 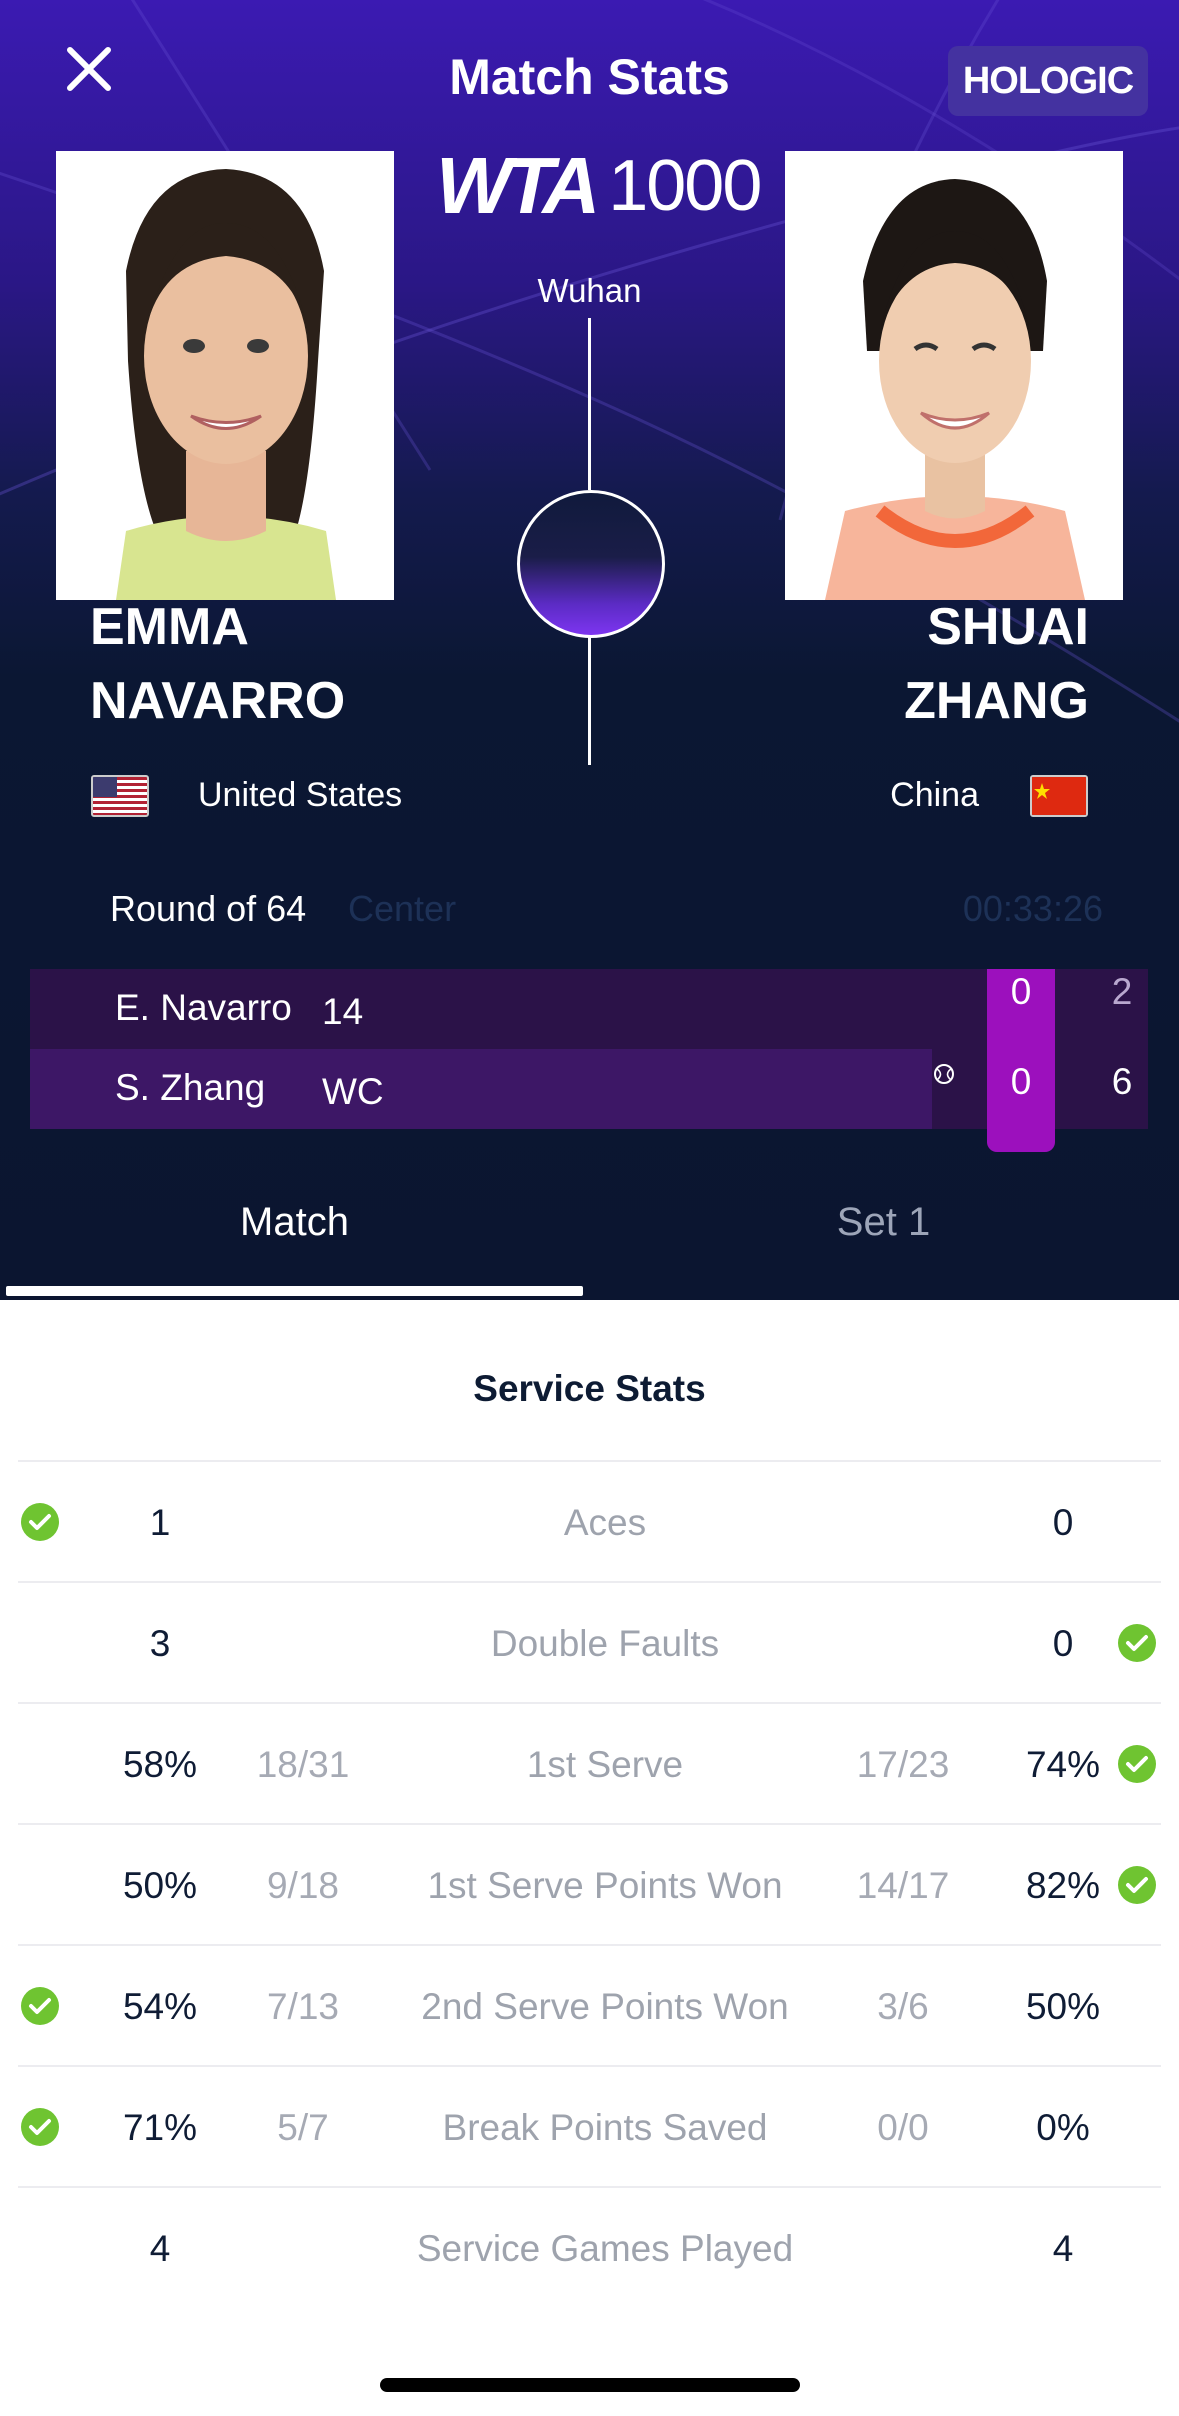 I want to click on stat-value-left: 54%, so click(x=160, y=2006).